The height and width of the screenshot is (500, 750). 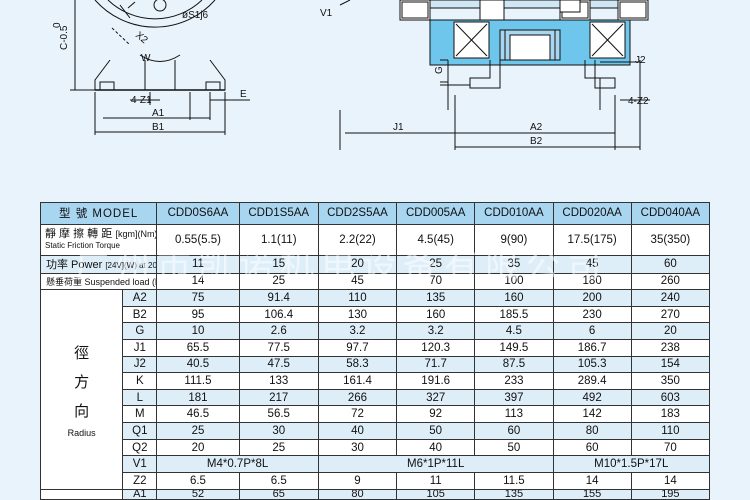 I want to click on torque-cell: 17.5(175), so click(x=592, y=239).